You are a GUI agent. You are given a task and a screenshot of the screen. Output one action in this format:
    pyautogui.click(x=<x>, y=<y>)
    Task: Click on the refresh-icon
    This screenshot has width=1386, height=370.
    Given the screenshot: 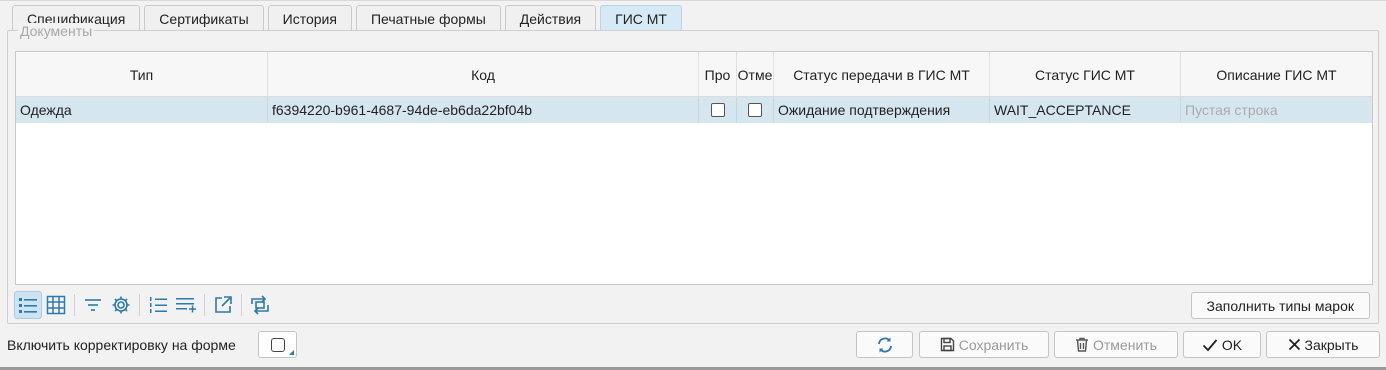 What is the action you would take?
    pyautogui.click(x=884, y=344)
    